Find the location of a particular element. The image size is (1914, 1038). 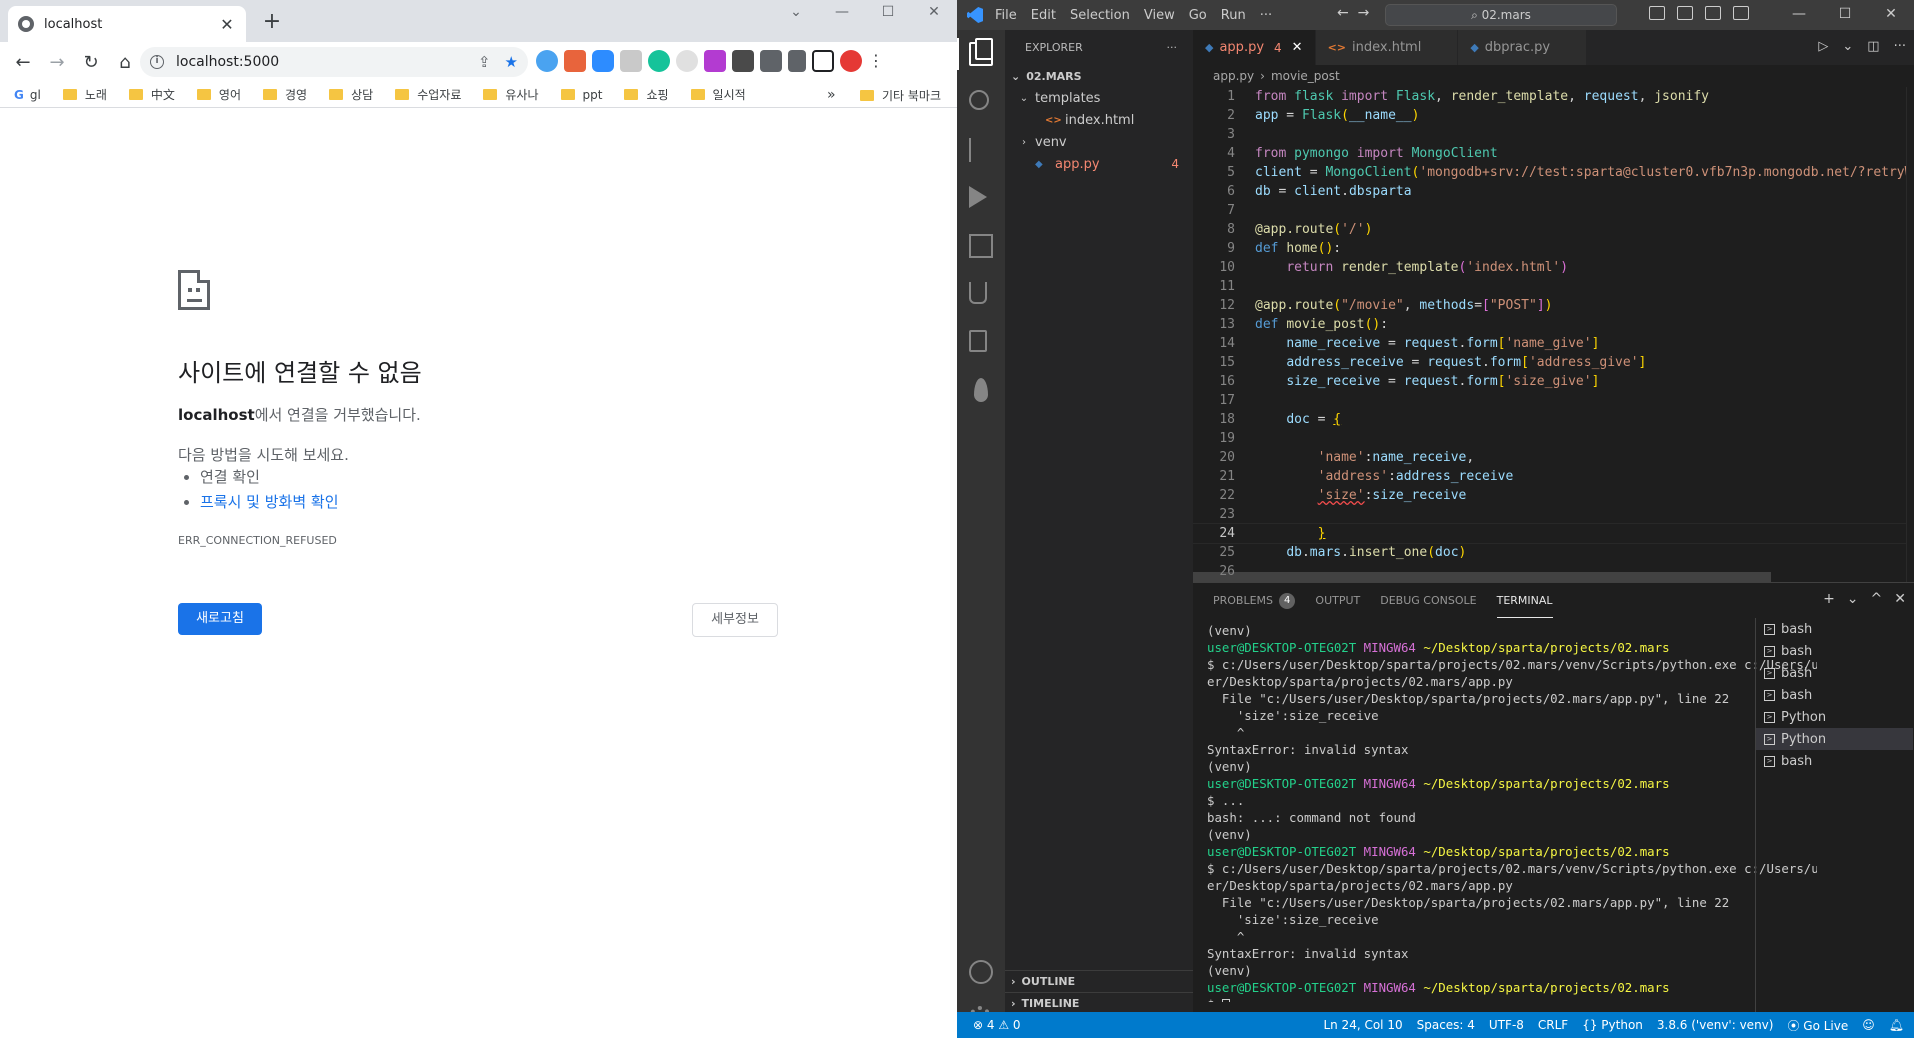

bookmark-item: 영어 is located at coordinates (218, 94).